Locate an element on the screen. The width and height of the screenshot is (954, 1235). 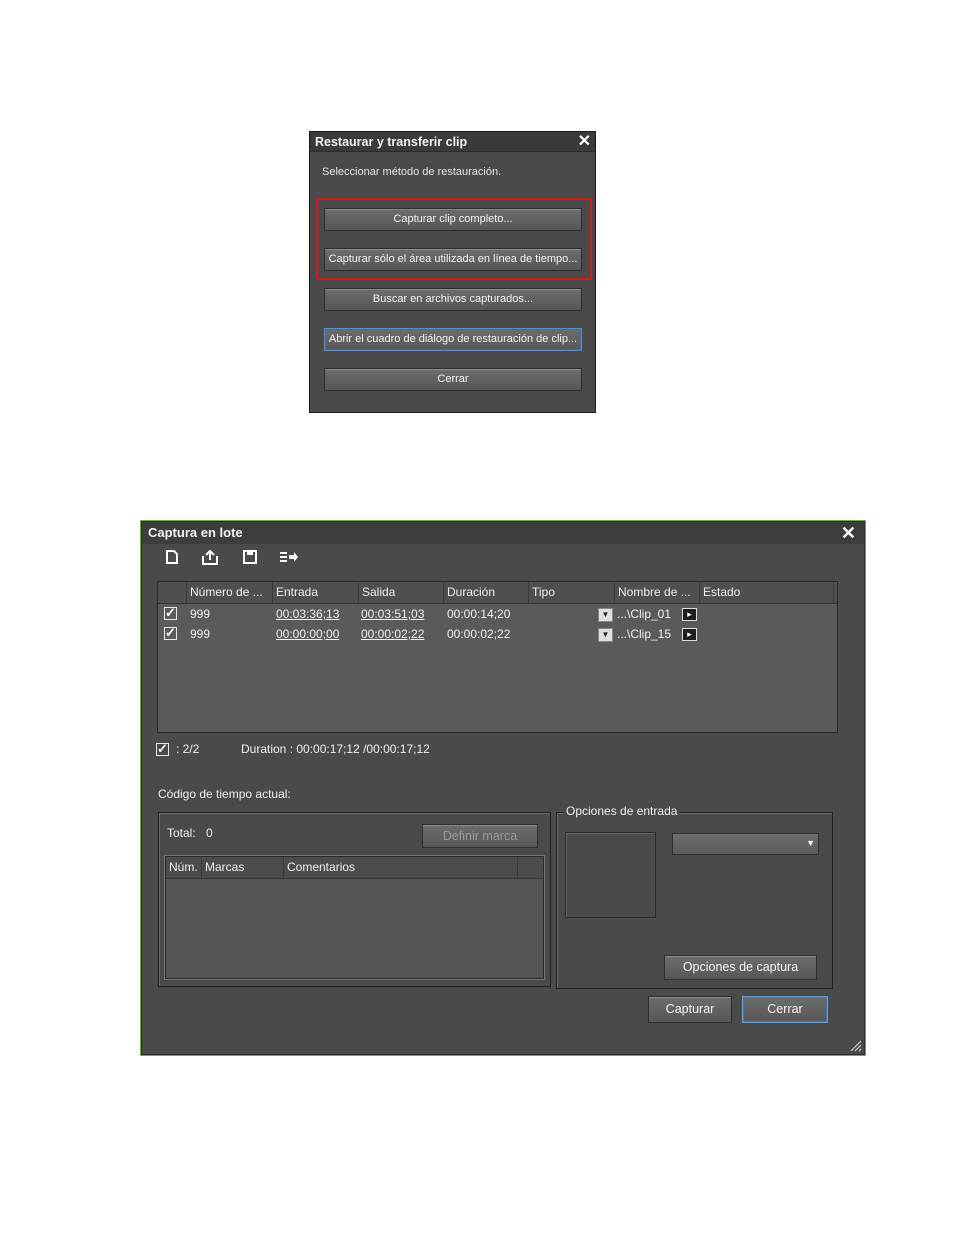
select-all-checkbox: ✓ is located at coordinates (162, 749).